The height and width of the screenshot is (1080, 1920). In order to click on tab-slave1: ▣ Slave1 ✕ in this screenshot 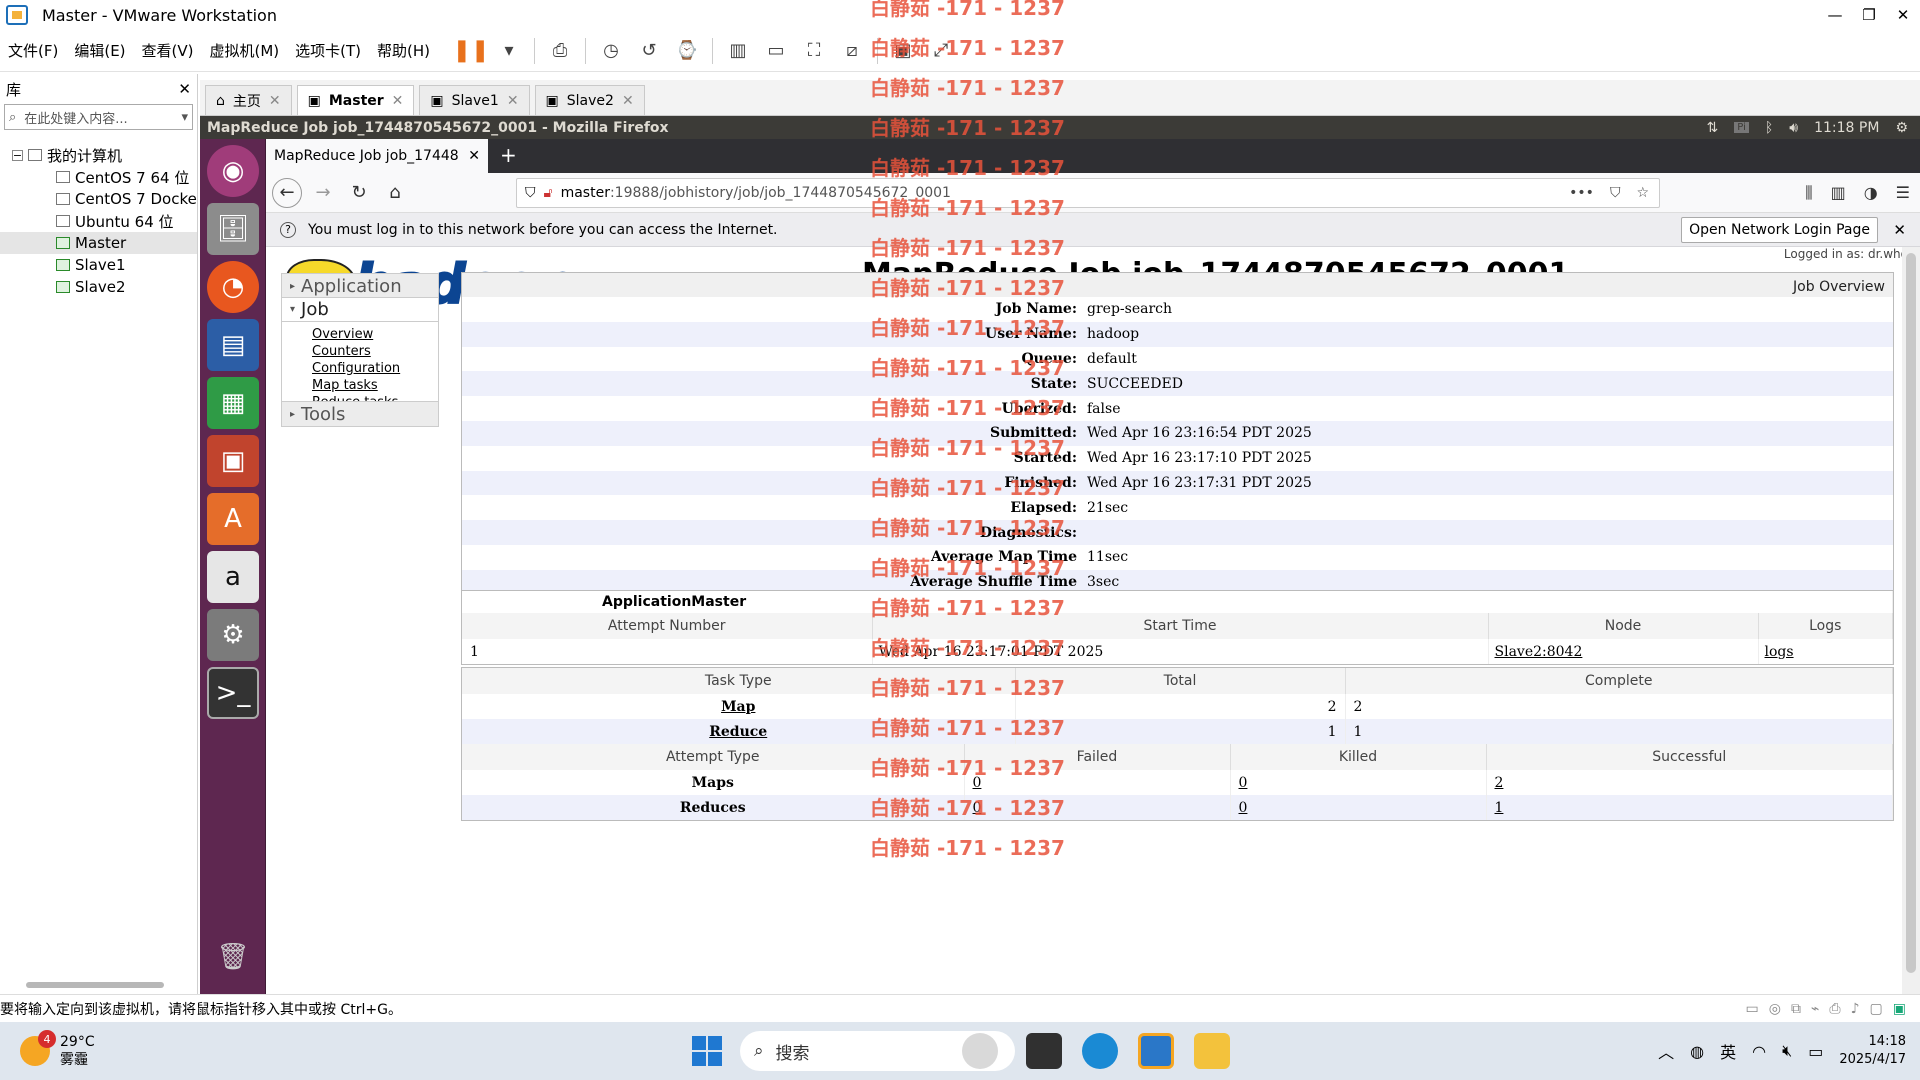, I will do `click(474, 100)`.